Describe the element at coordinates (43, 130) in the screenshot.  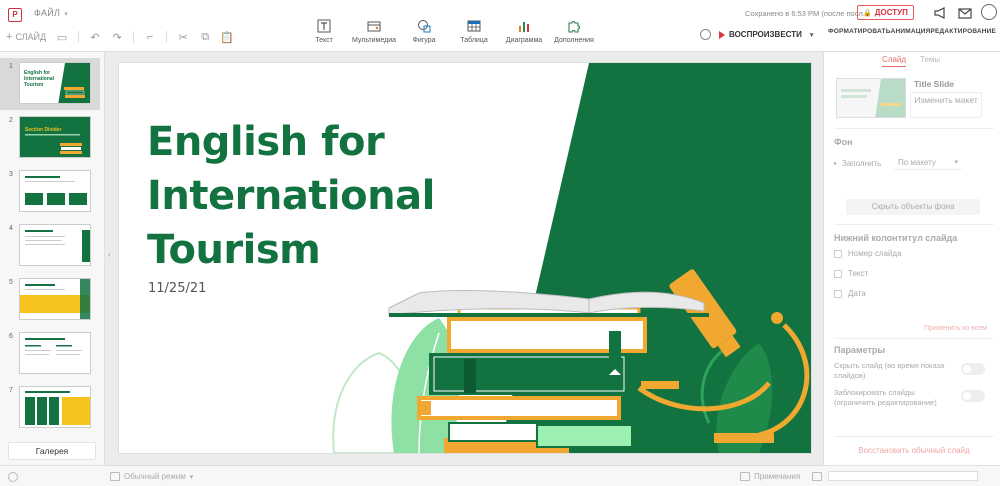
I see `svg-text: Section Divider` at that location.